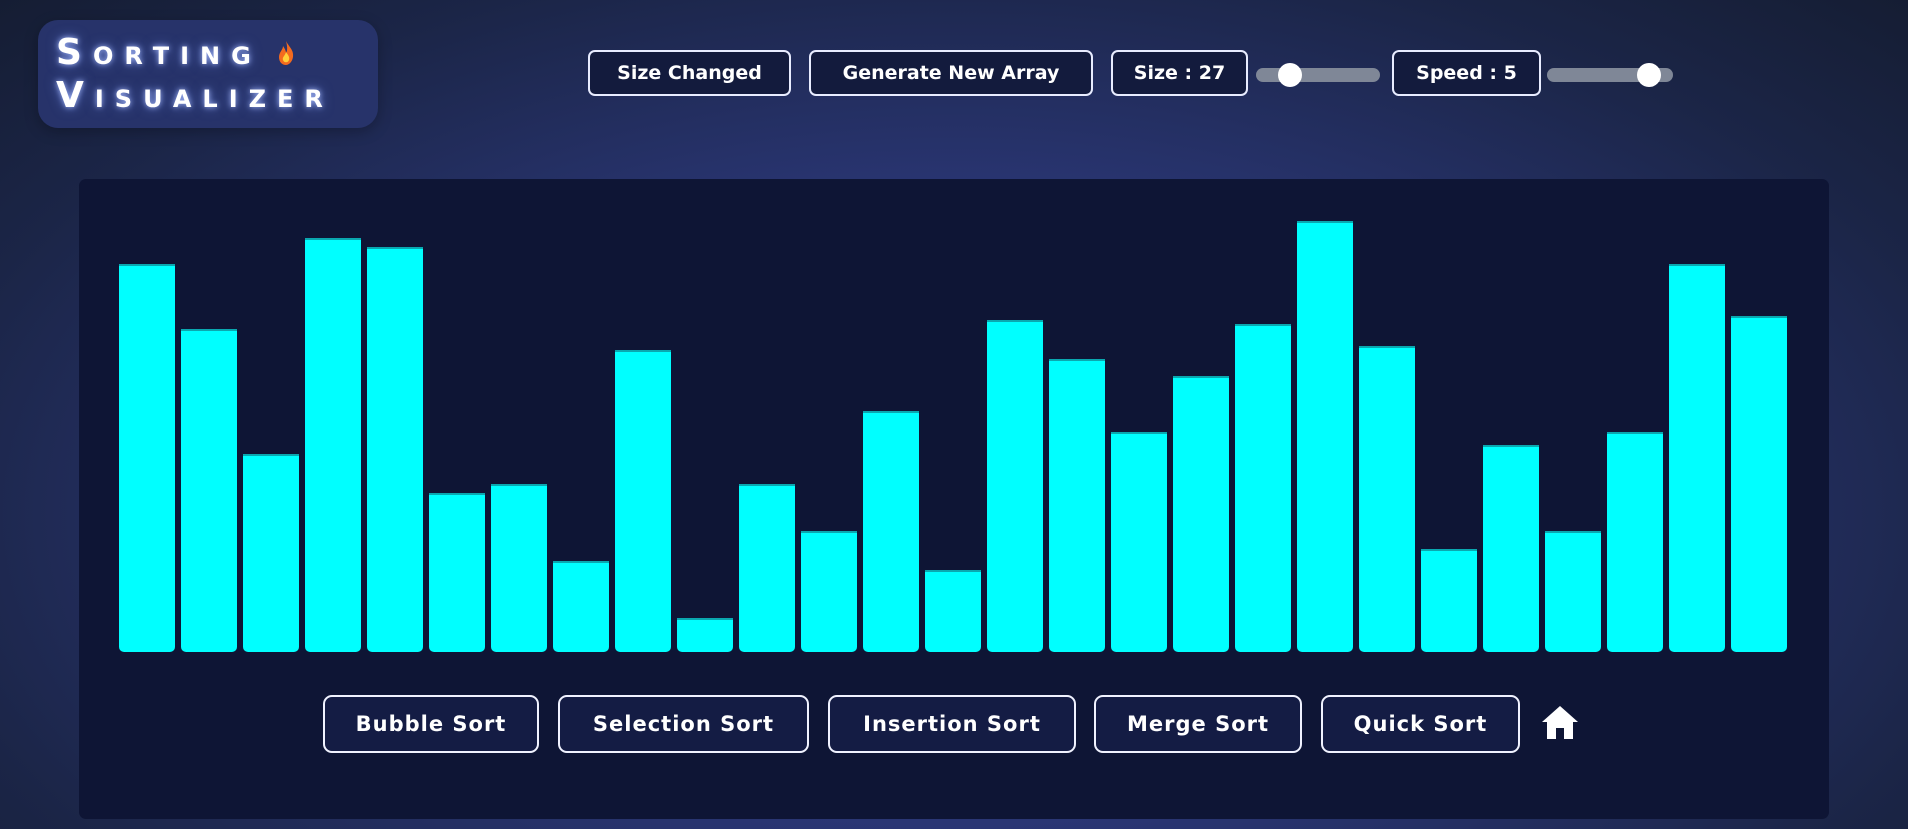 Image resolution: width=1908 pixels, height=829 pixels. Describe the element at coordinates (1560, 723) in the screenshot. I see `home-icon` at that location.